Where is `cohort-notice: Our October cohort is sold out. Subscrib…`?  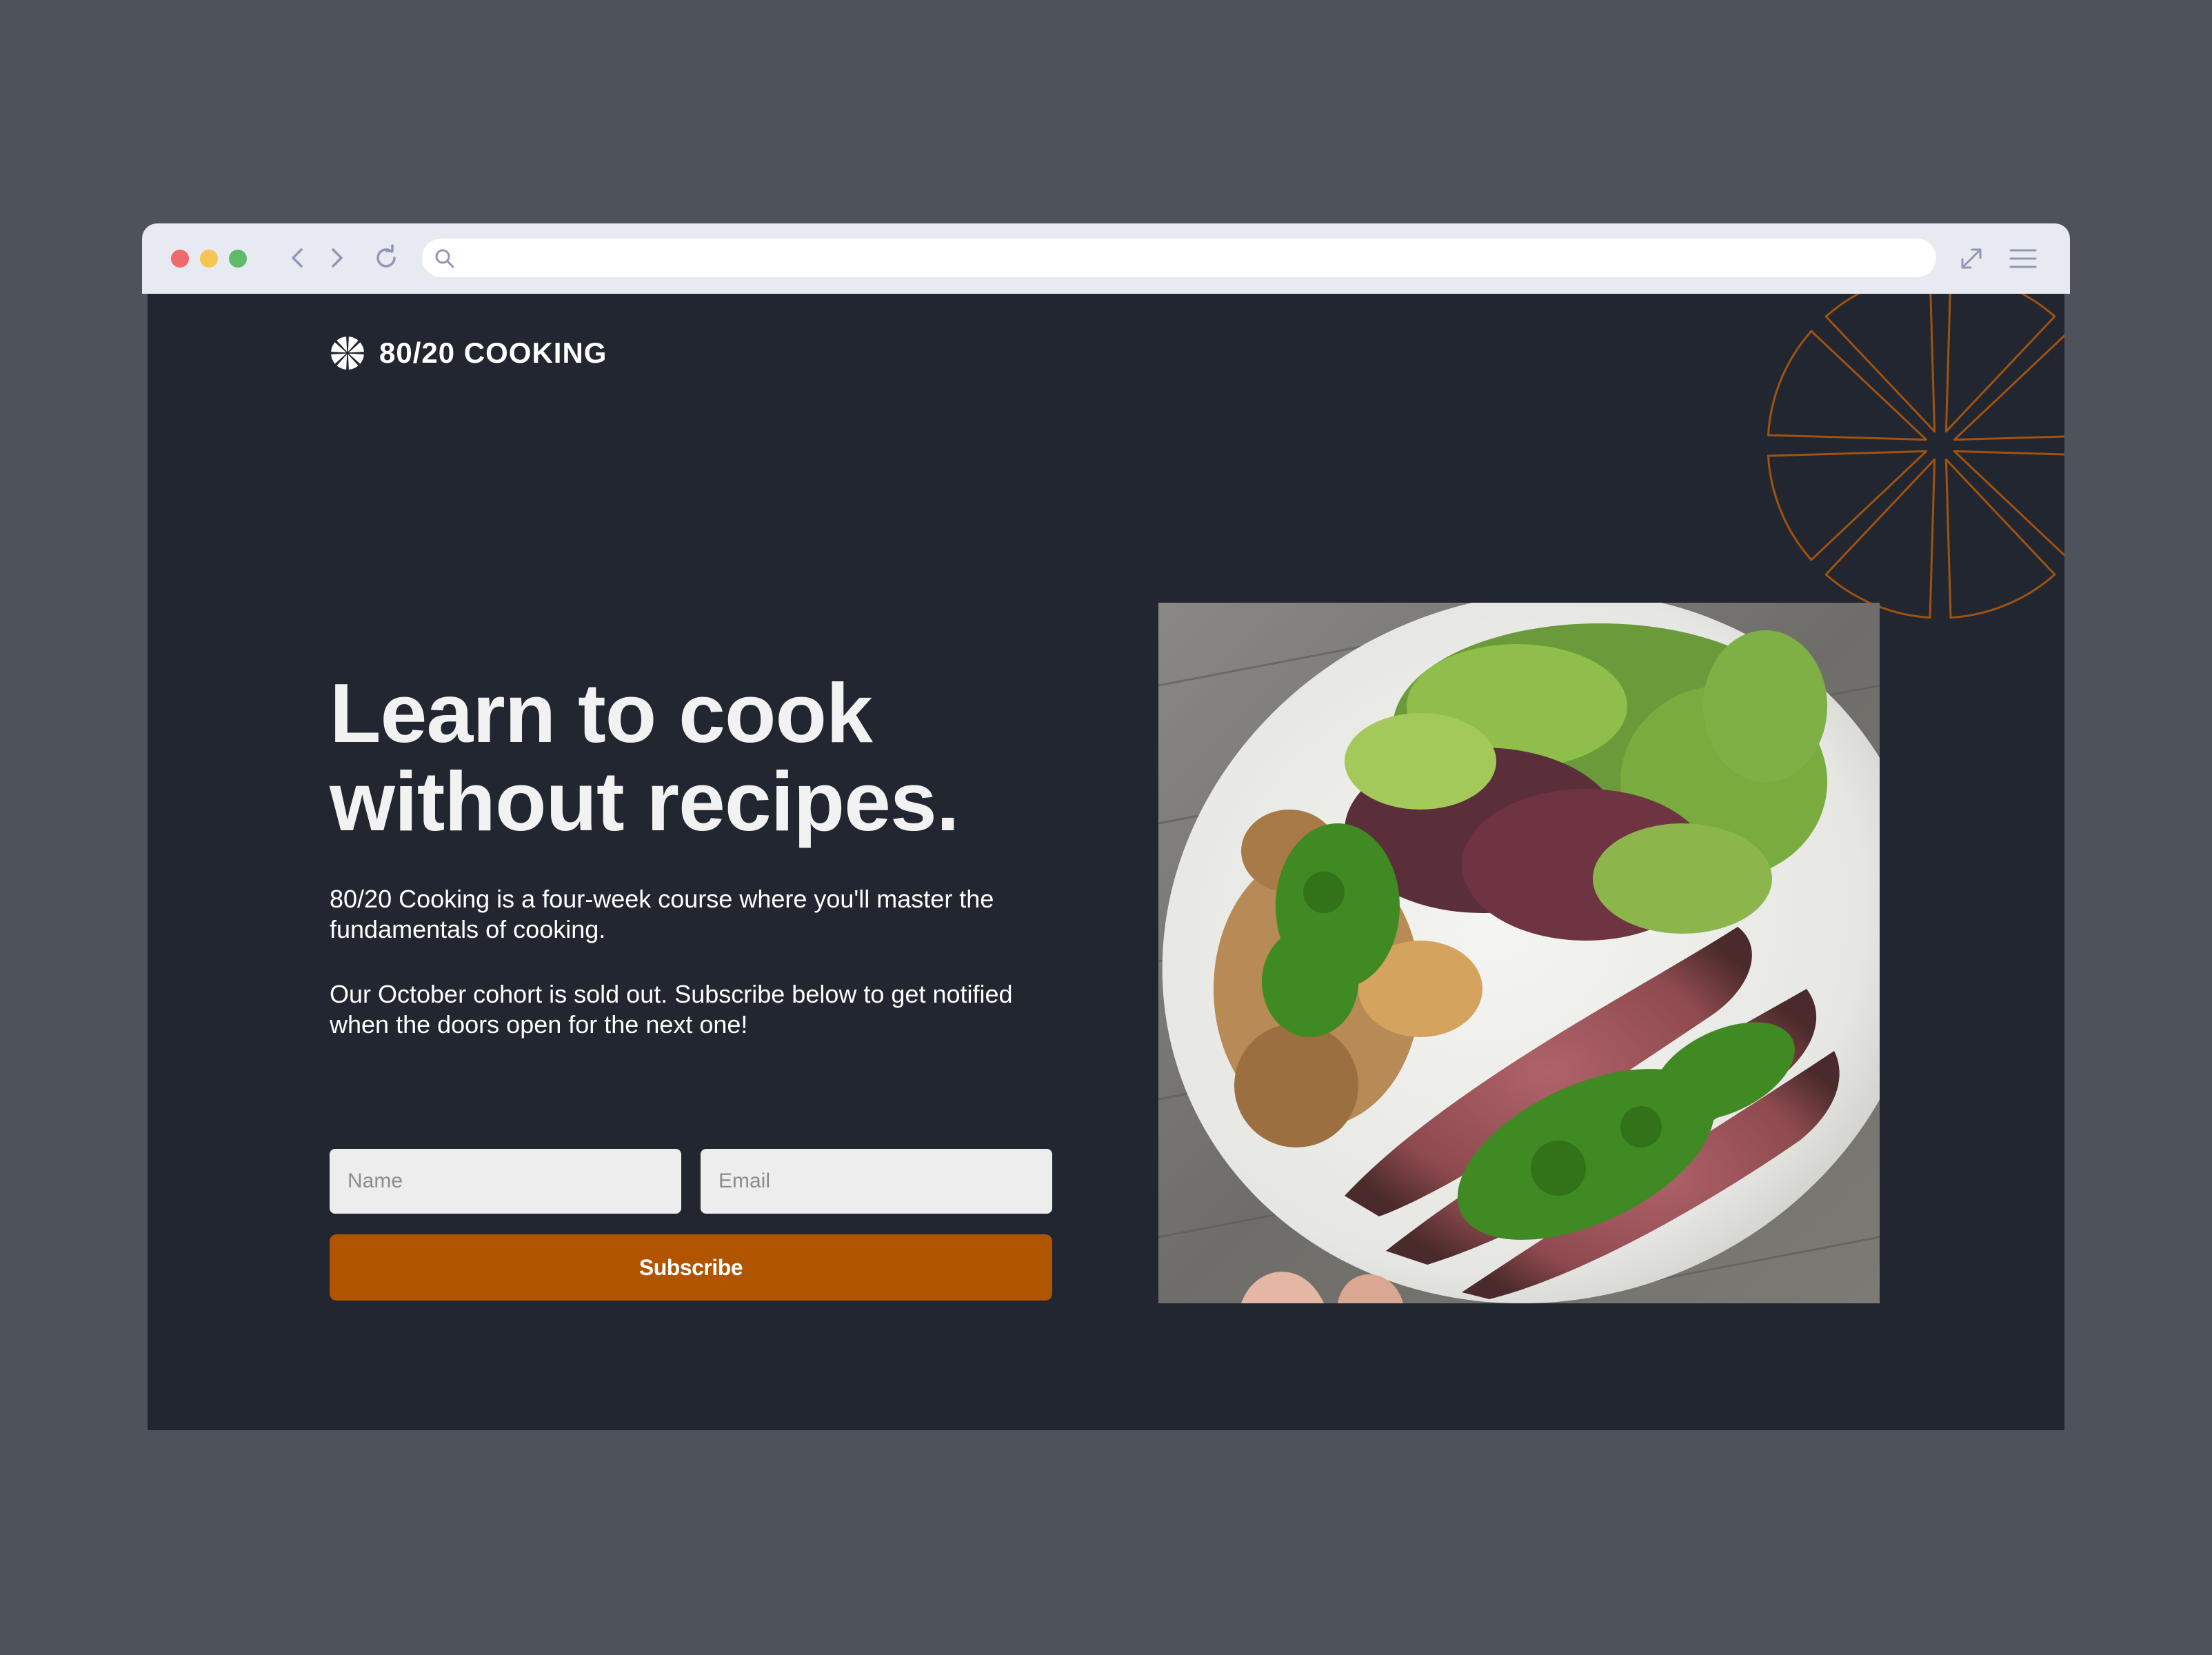 cohort-notice: Our October cohort is sold out. Subscrib… is located at coordinates (671, 1009).